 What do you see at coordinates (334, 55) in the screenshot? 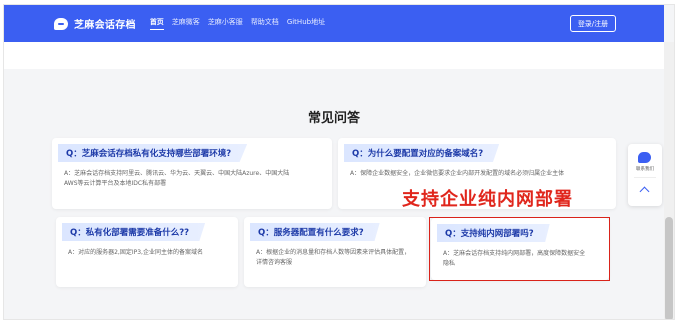
I see `content-top-band` at bounding box center [334, 55].